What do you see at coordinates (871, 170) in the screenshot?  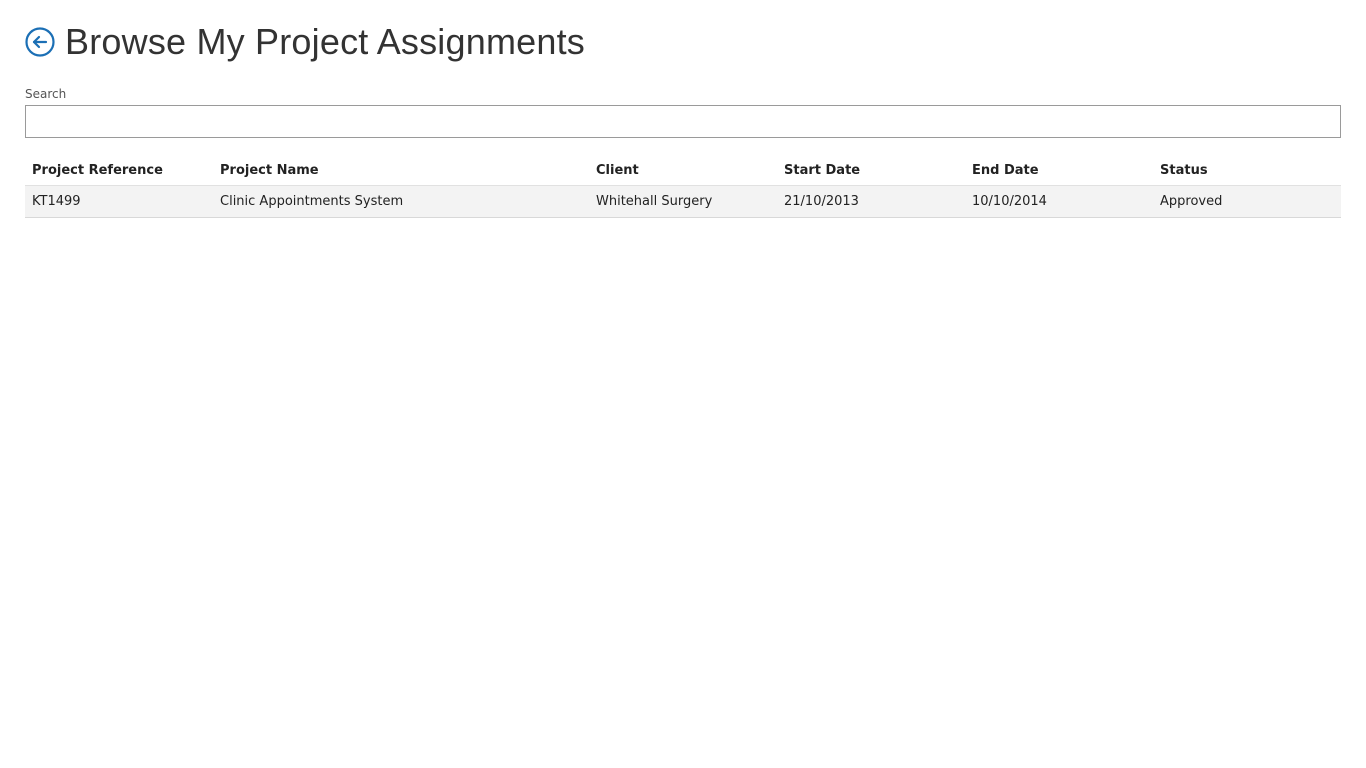 I see `column-header-start-date: Start Date` at bounding box center [871, 170].